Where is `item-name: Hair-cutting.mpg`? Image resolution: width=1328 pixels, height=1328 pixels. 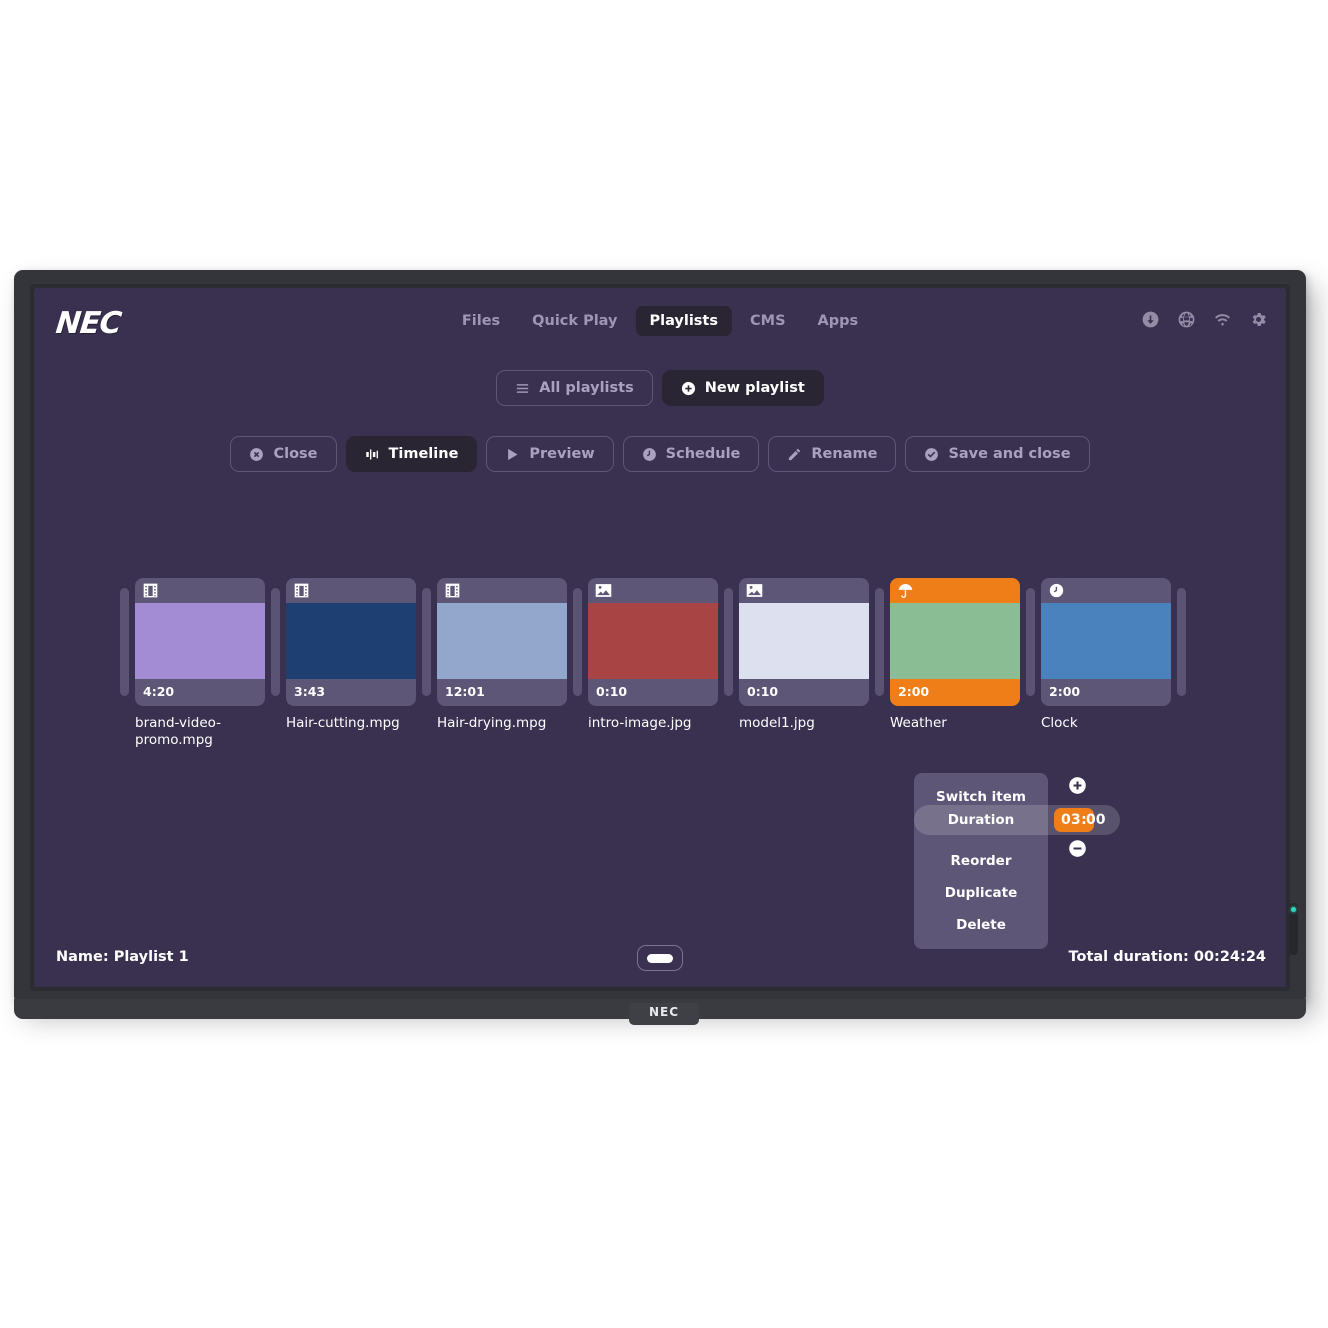
item-name: Hair-cutting.mpg is located at coordinates (343, 723).